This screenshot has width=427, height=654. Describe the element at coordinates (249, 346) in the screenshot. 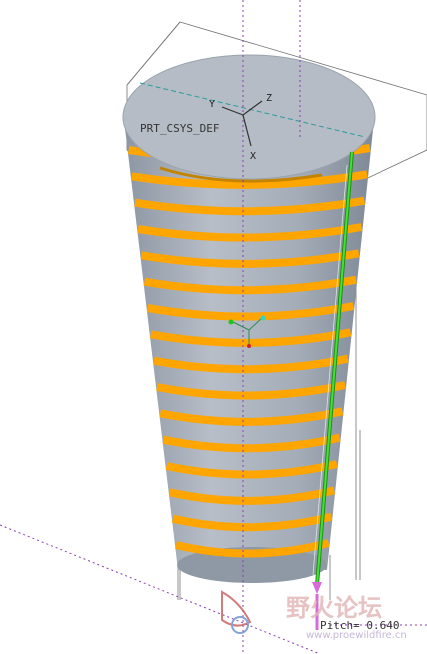

I see `mini-triad-origin-red` at that location.